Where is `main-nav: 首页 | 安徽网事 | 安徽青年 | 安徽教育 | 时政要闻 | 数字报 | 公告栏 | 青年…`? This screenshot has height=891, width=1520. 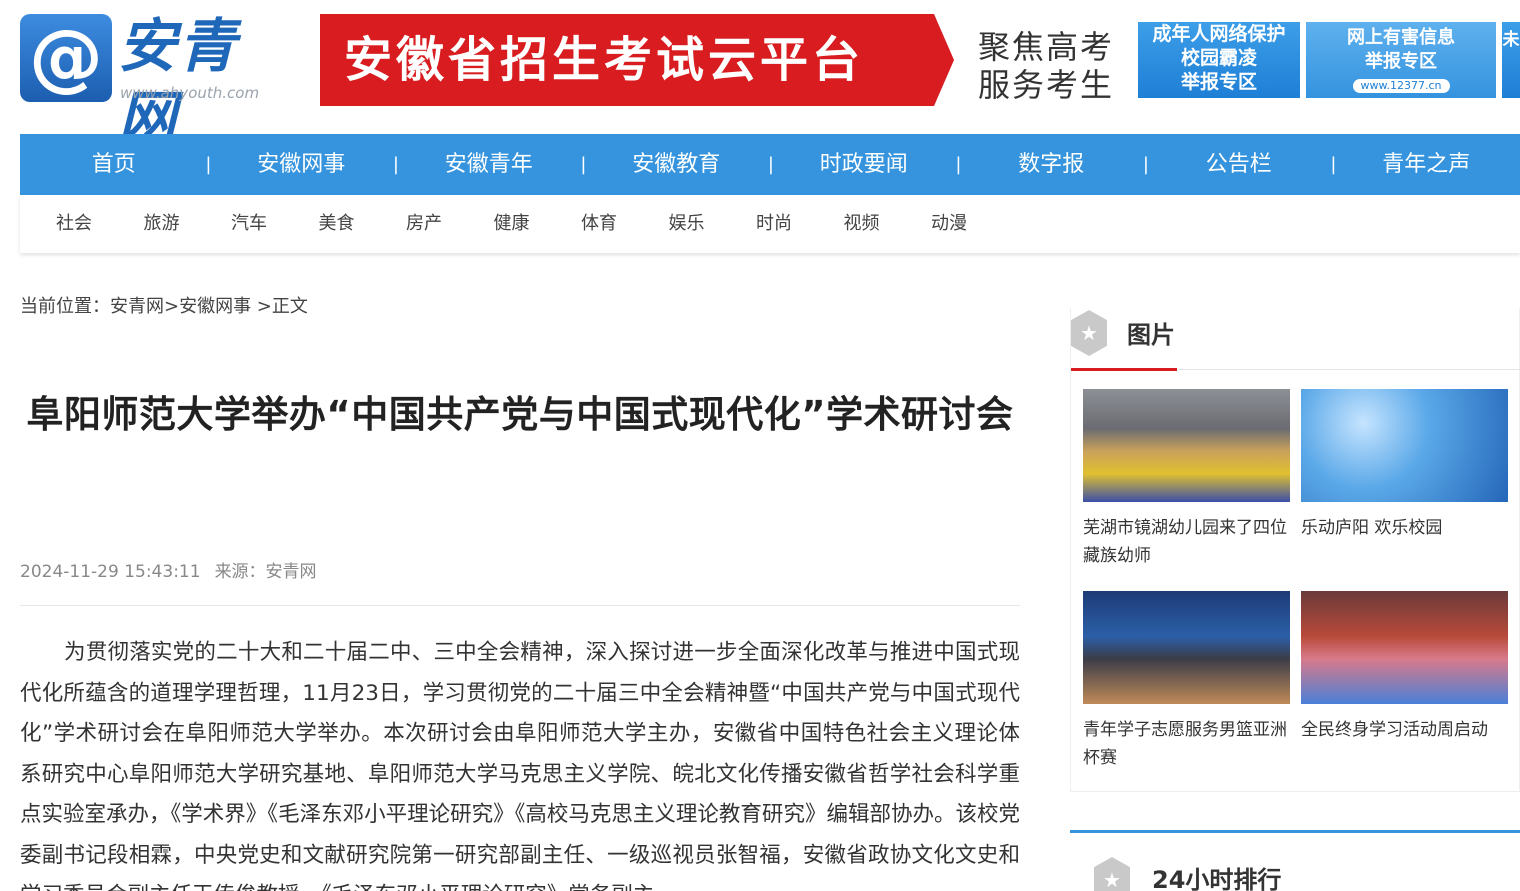
main-nav: 首页 | 安徽网事 | 安徽青年 | 安徽教育 | 时政要闻 | 数字报 | 公告栏 | 青年… is located at coordinates (770, 164).